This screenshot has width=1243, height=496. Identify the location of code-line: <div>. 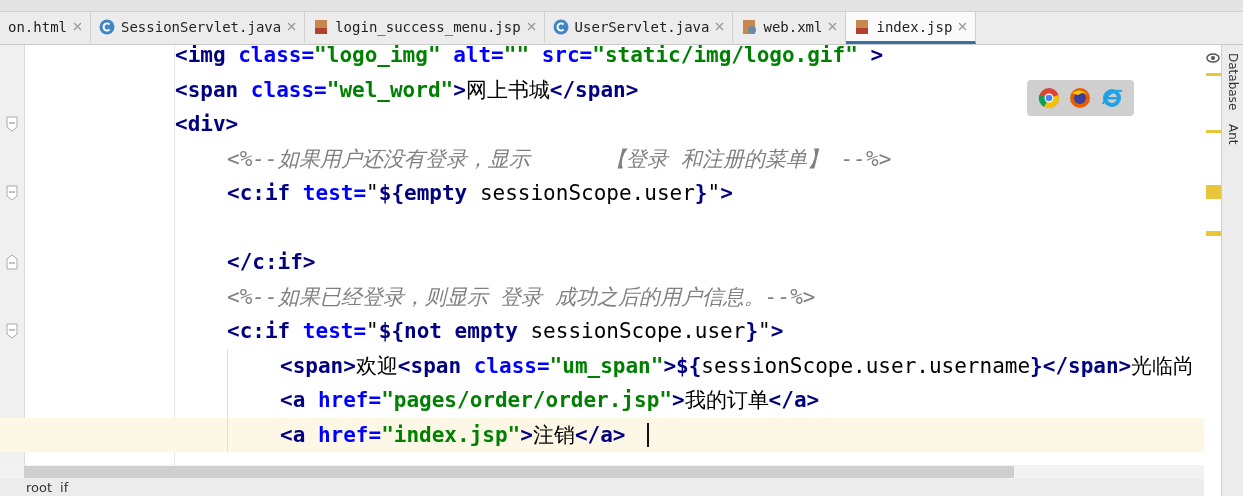
(207, 124).